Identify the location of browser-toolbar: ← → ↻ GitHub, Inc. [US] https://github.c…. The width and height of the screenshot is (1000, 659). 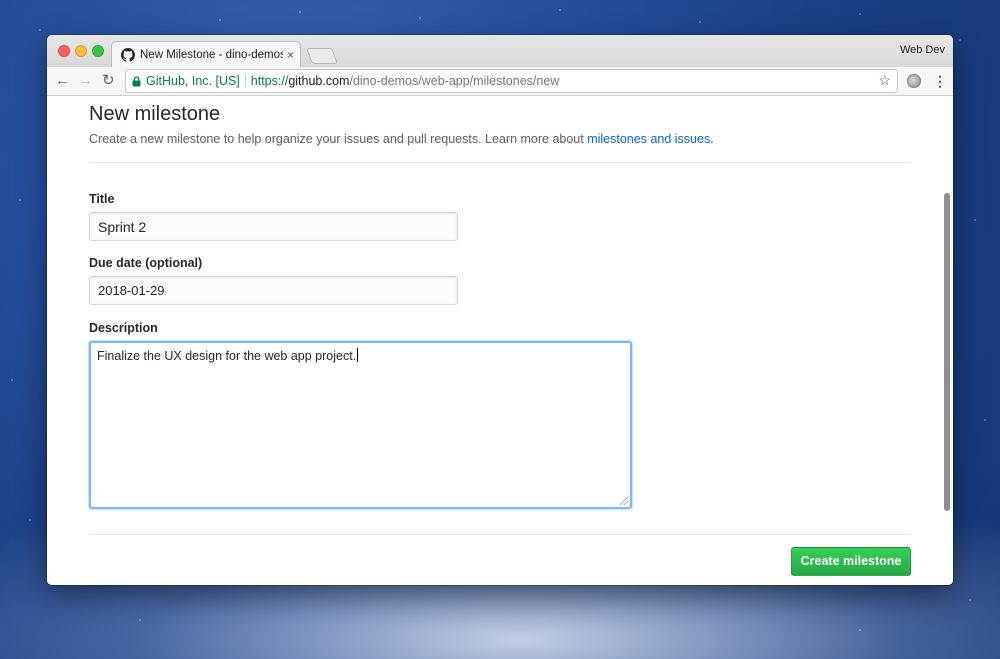
(500, 81).